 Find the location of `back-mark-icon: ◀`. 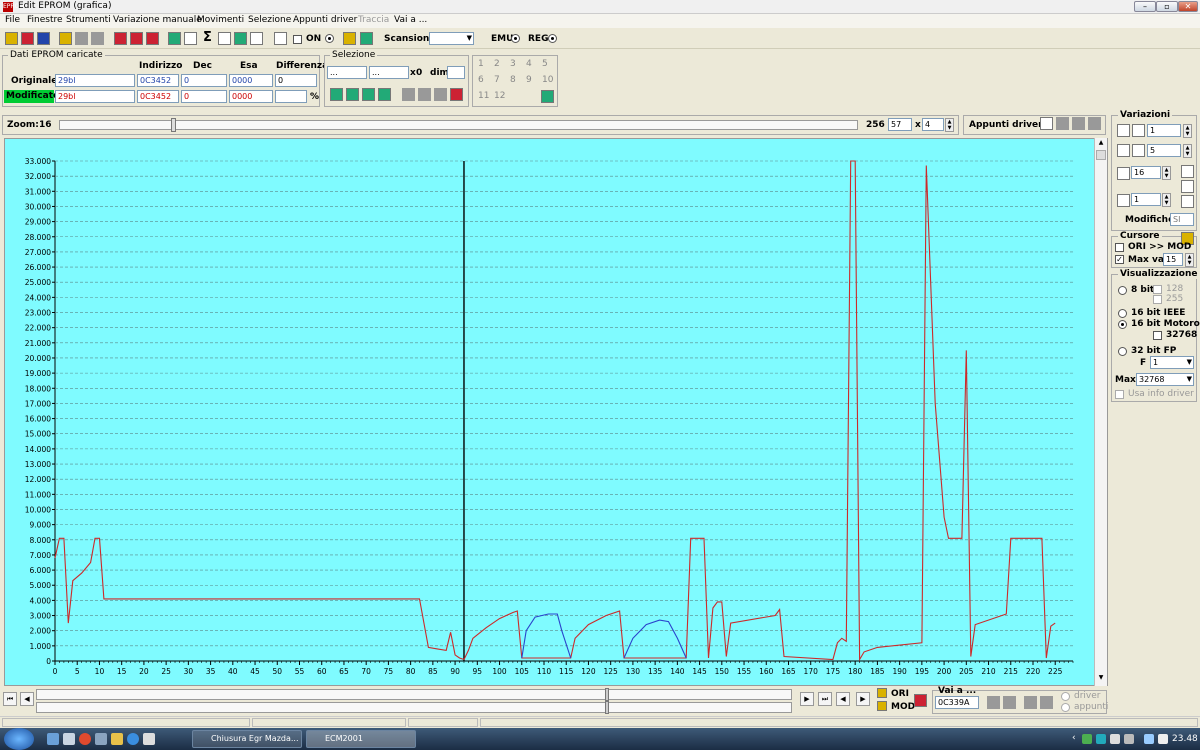

back-mark-icon: ◀ is located at coordinates (843, 699).